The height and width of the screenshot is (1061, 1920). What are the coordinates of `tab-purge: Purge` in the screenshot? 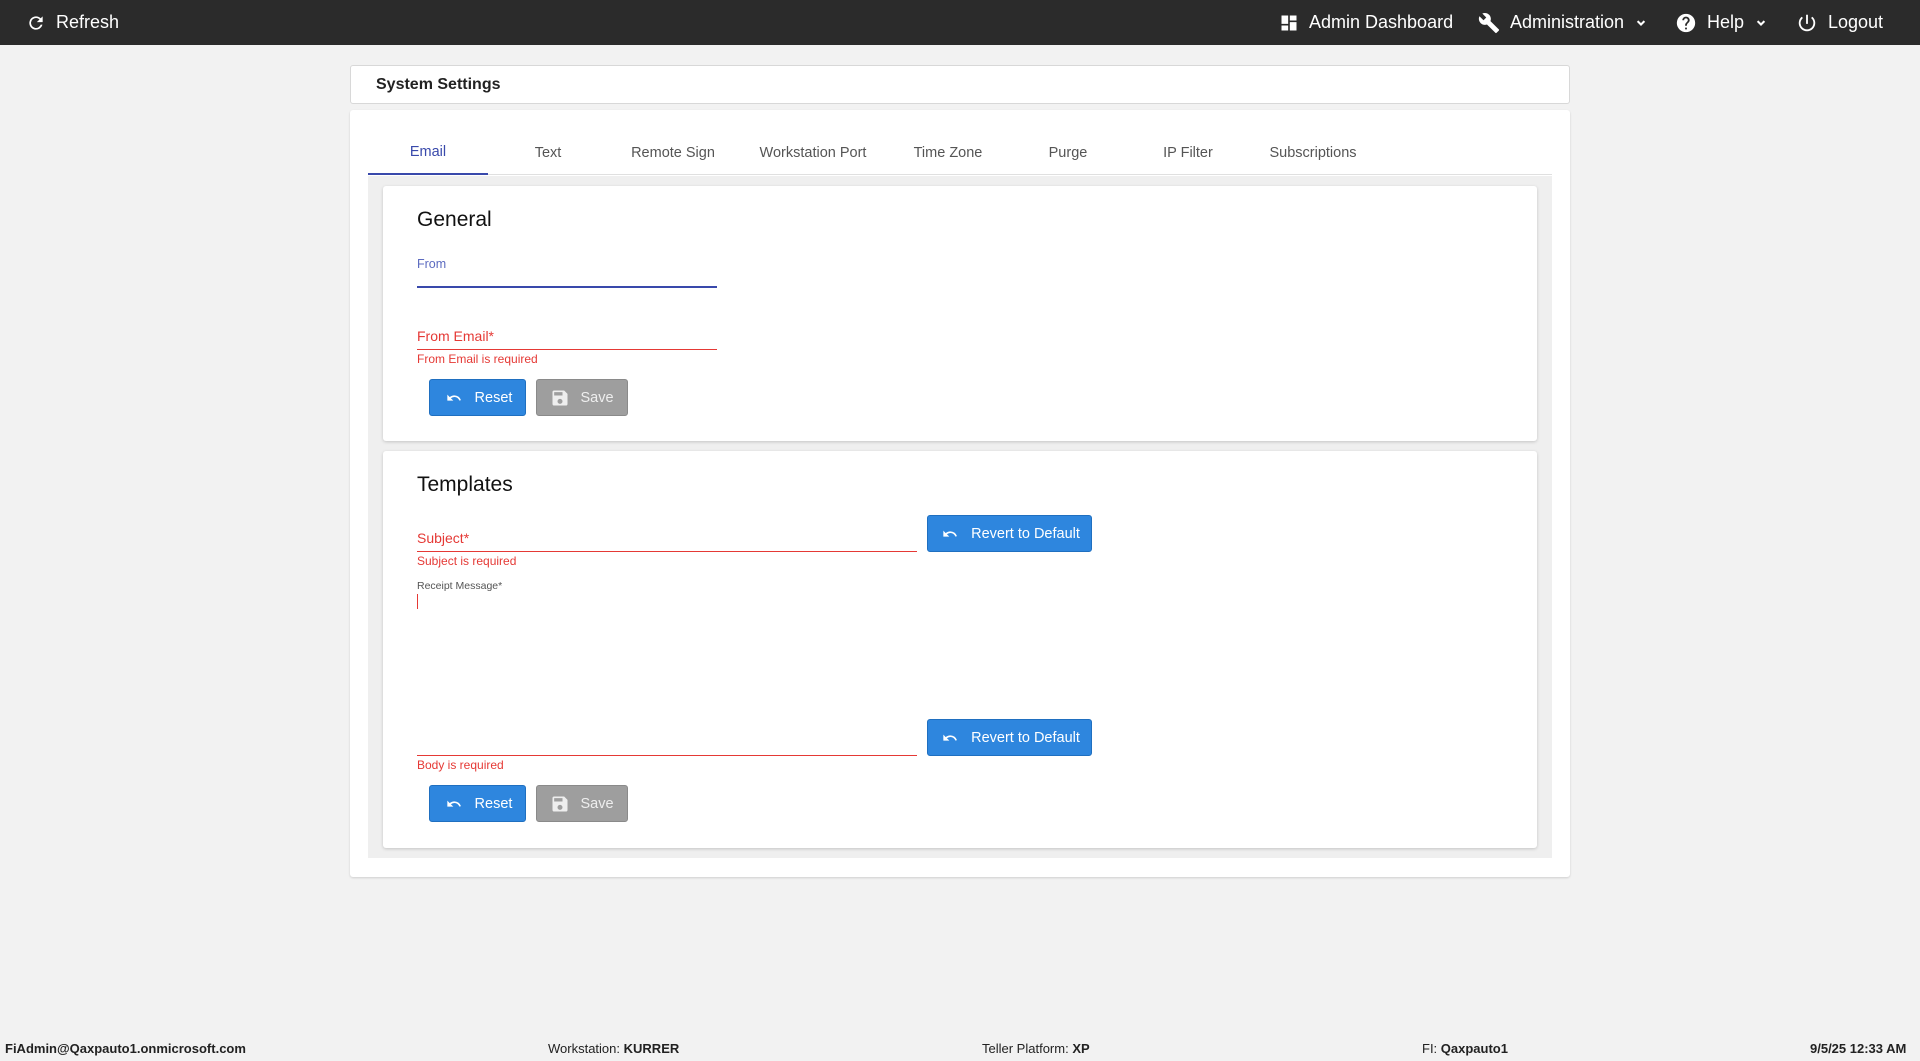 It's located at (1068, 152).